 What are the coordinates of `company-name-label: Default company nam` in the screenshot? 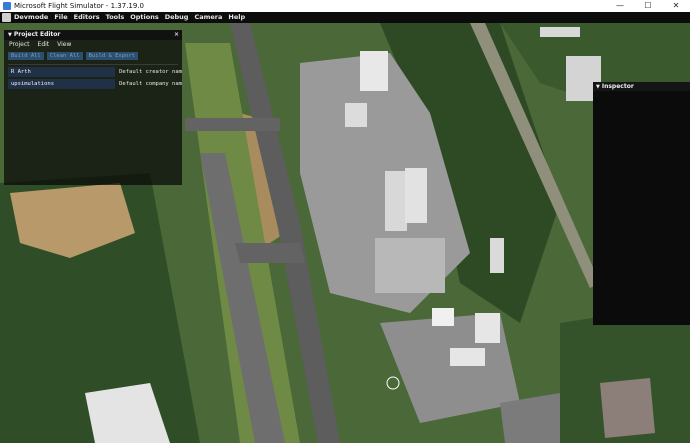 It's located at (150, 84).